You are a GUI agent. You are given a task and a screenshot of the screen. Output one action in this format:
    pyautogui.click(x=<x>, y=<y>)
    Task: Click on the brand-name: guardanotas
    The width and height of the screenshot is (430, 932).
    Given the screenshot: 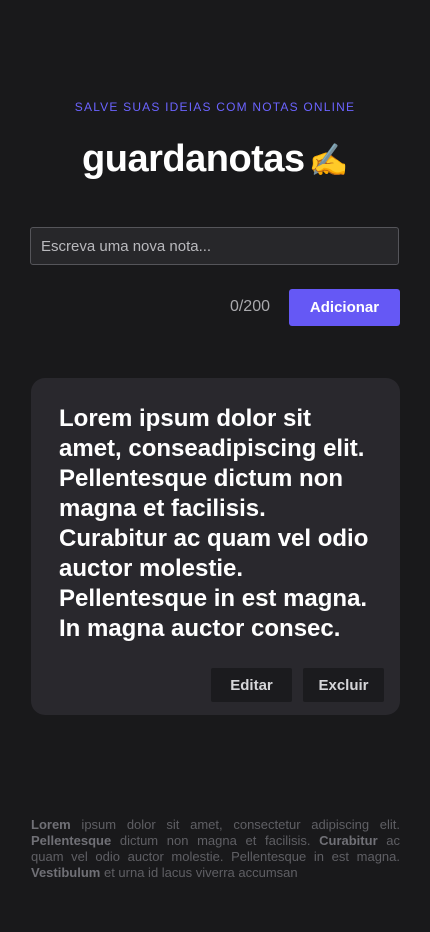 What is the action you would take?
    pyautogui.click(x=193, y=159)
    